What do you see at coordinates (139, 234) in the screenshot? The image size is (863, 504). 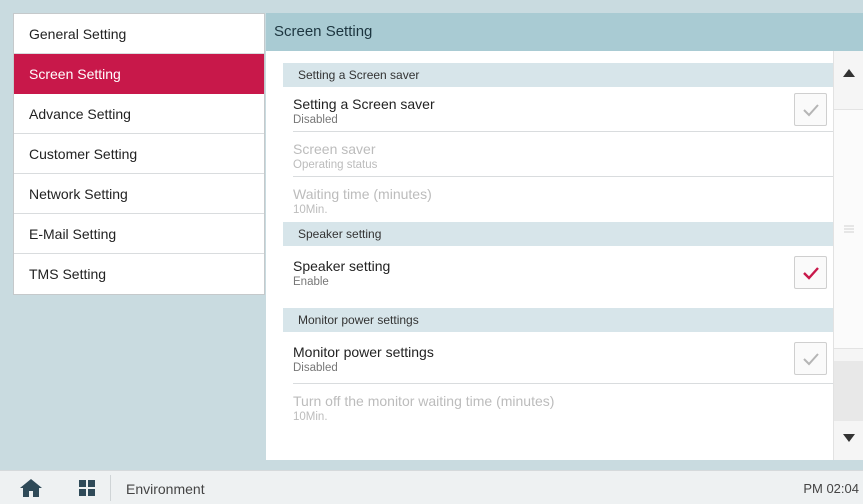 I see `sidebar-item-email: E-Mail Setting` at bounding box center [139, 234].